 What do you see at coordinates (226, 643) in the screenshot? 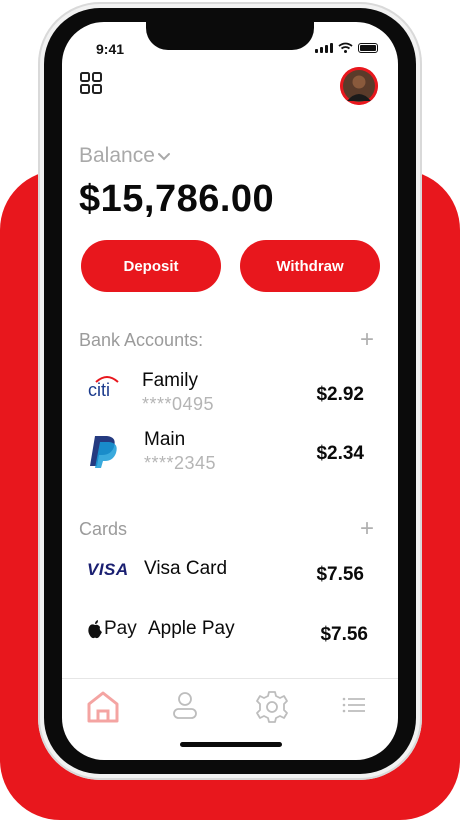
I see `list-item: Pay Apple Pay $7.56` at bounding box center [226, 643].